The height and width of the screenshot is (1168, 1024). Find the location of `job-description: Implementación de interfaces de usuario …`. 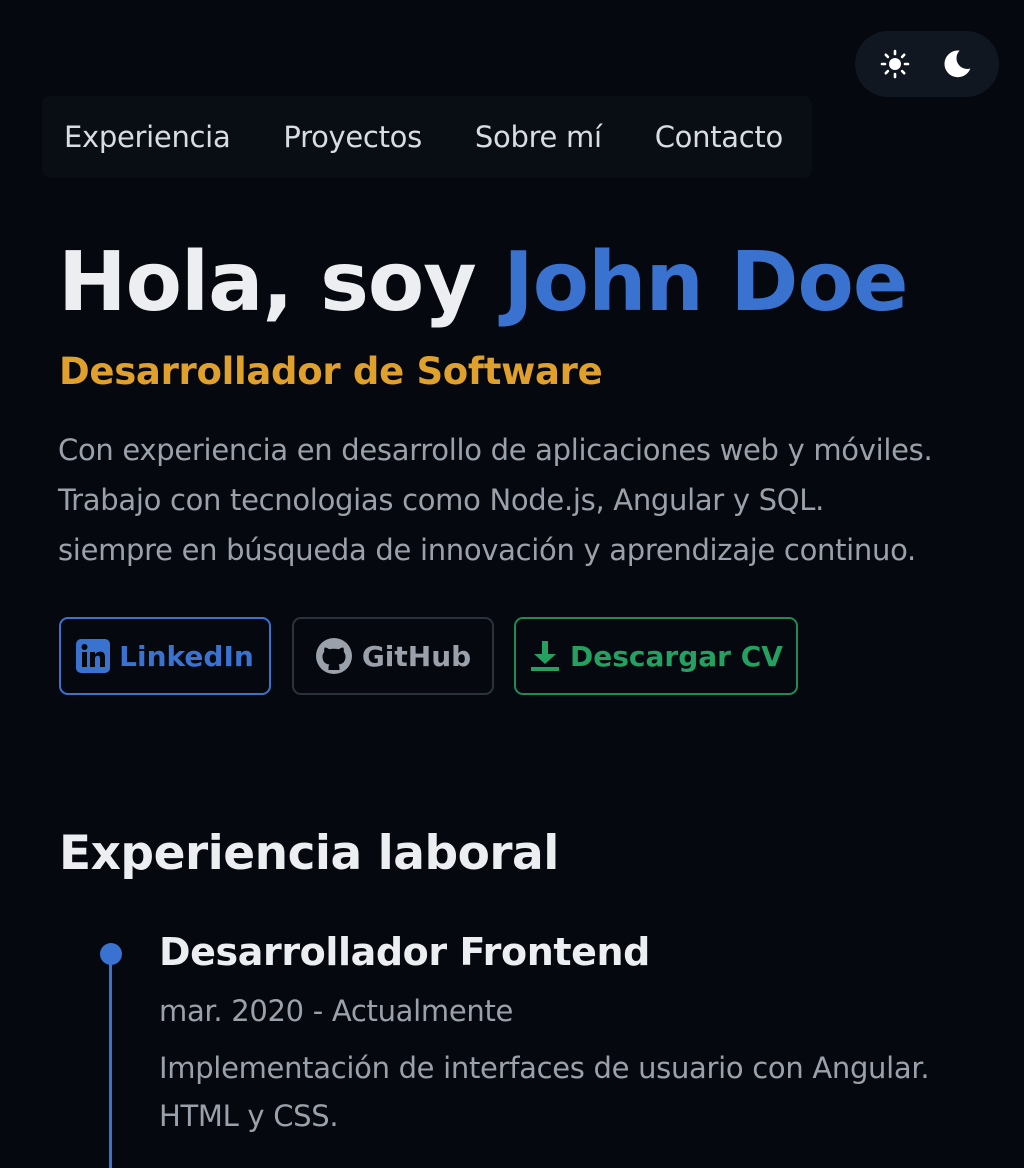

job-description: Implementación de interfaces de usuario … is located at coordinates (584, 1092).